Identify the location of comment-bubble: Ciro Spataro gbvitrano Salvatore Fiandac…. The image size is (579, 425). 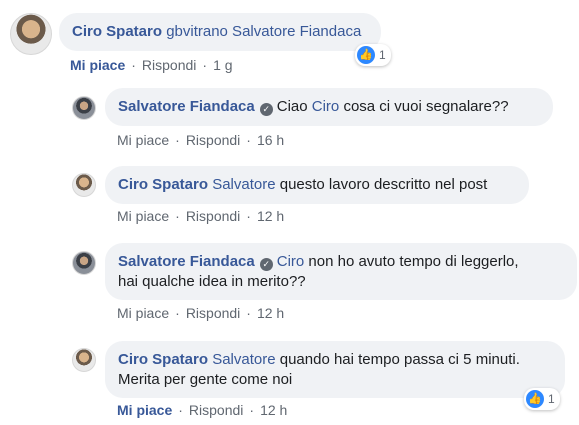
(220, 32).